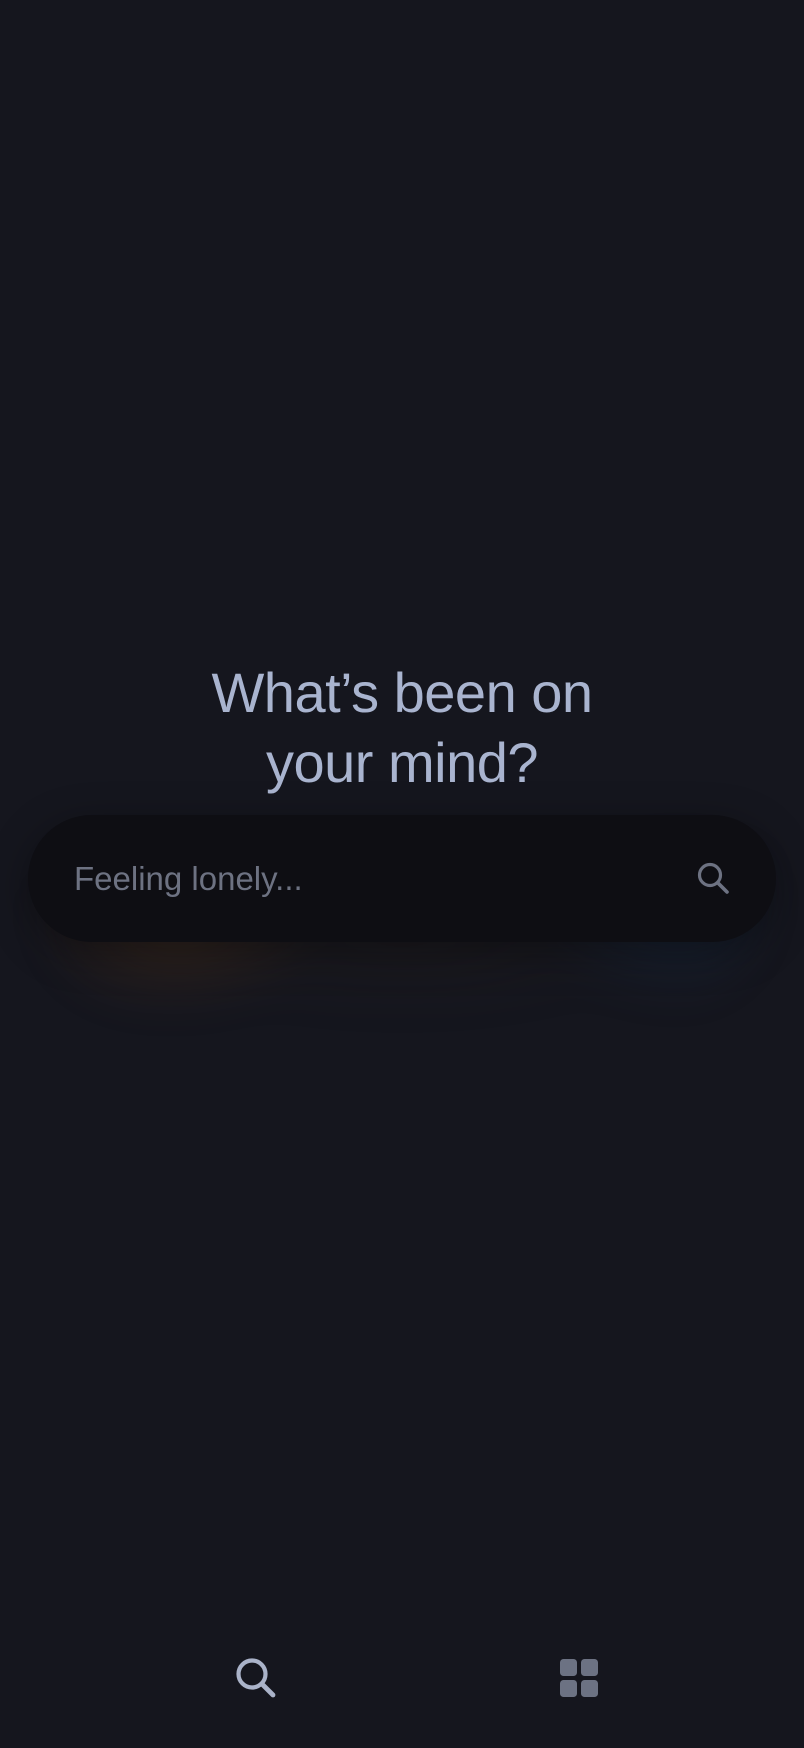 The image size is (804, 1748). What do you see at coordinates (402, 692) in the screenshot?
I see `prompt-heading-line-1: What’s been on` at bounding box center [402, 692].